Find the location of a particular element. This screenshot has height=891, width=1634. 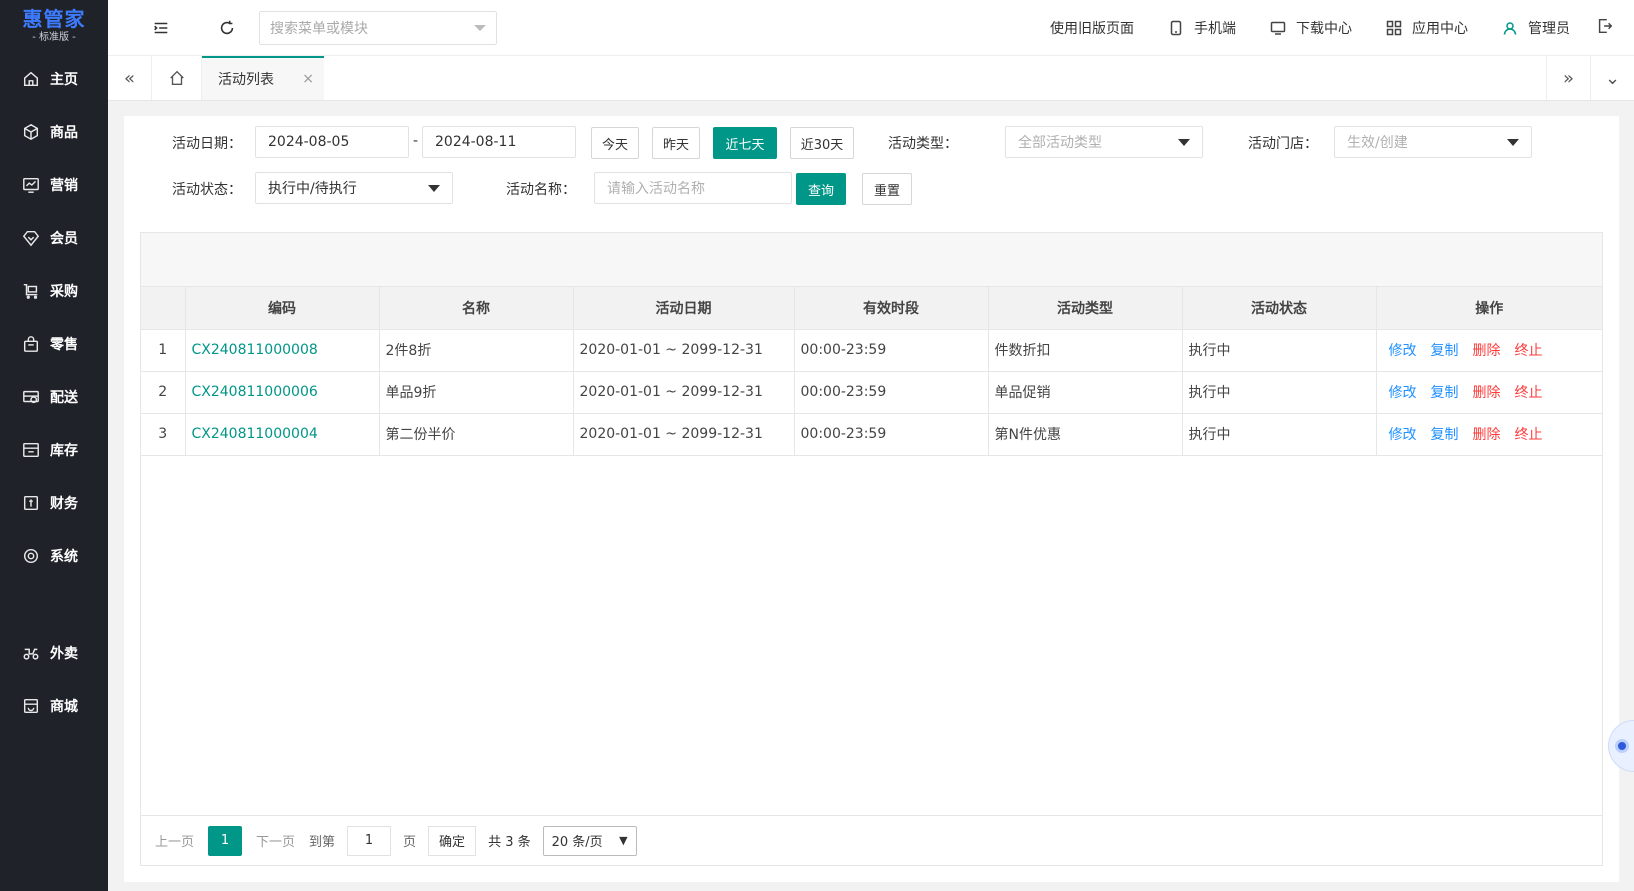

sidebar-item-finance: 财务 is located at coordinates (54, 502).